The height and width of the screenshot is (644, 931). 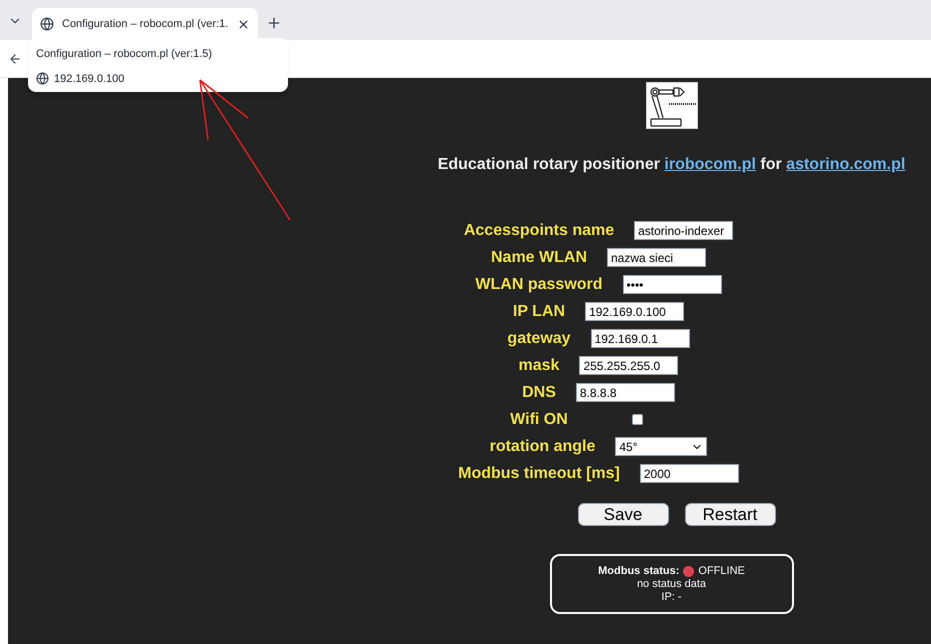 I want to click on back-icon, so click(x=15, y=59).